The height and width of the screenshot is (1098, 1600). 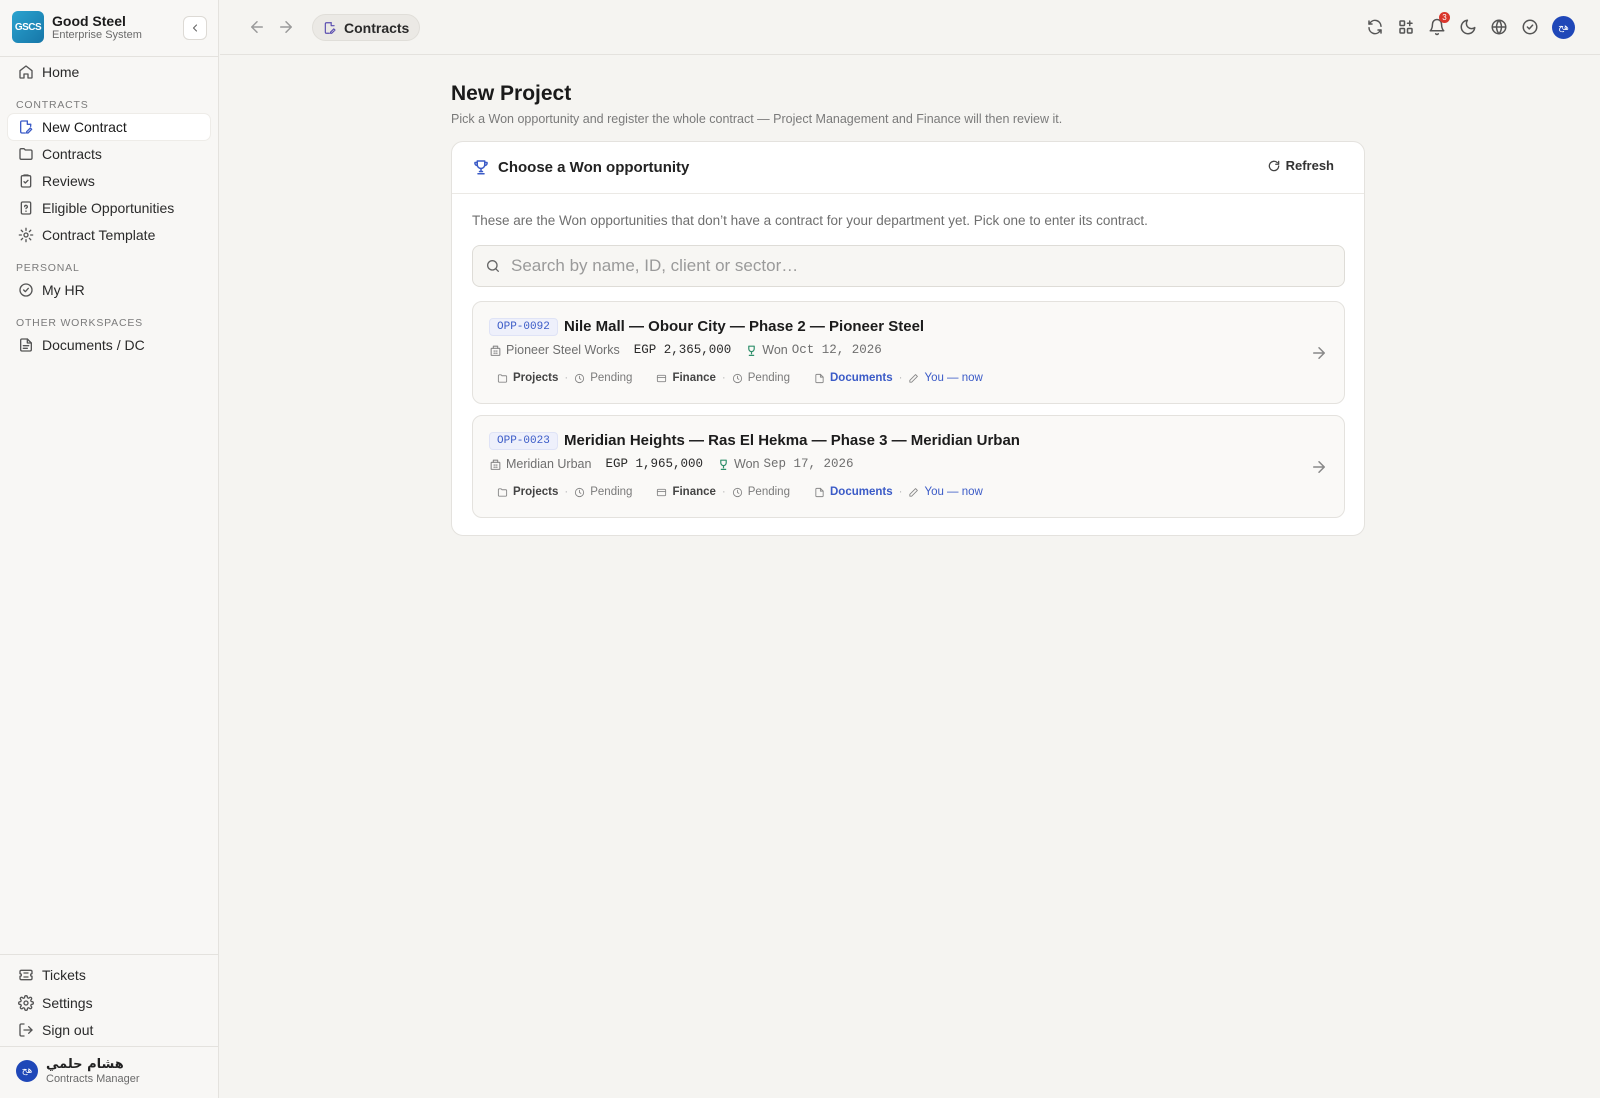 What do you see at coordinates (93, 345) in the screenshot?
I see `sidebar-item-label: Documents / DC` at bounding box center [93, 345].